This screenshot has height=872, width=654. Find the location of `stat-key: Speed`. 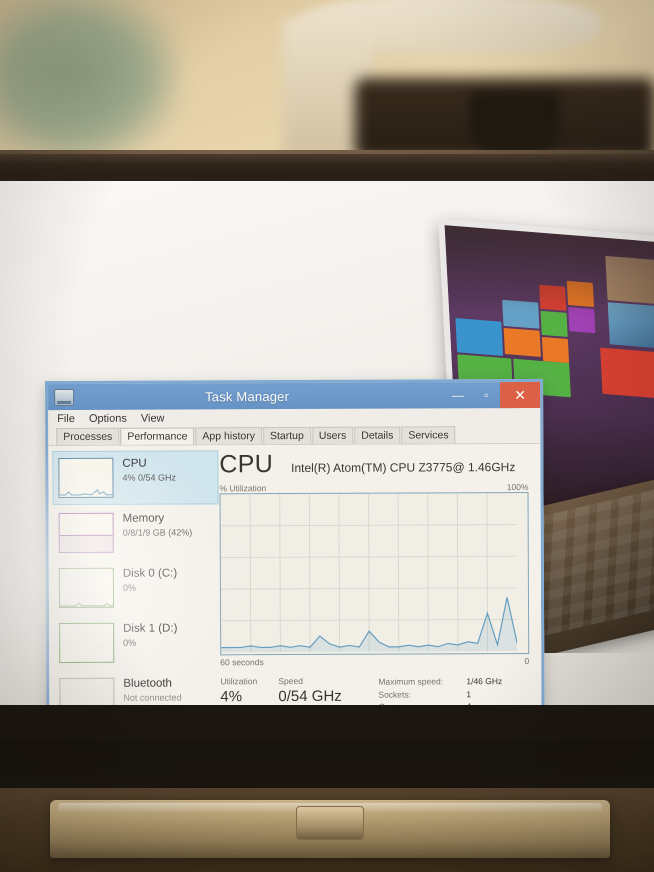

stat-key: Speed is located at coordinates (290, 681).